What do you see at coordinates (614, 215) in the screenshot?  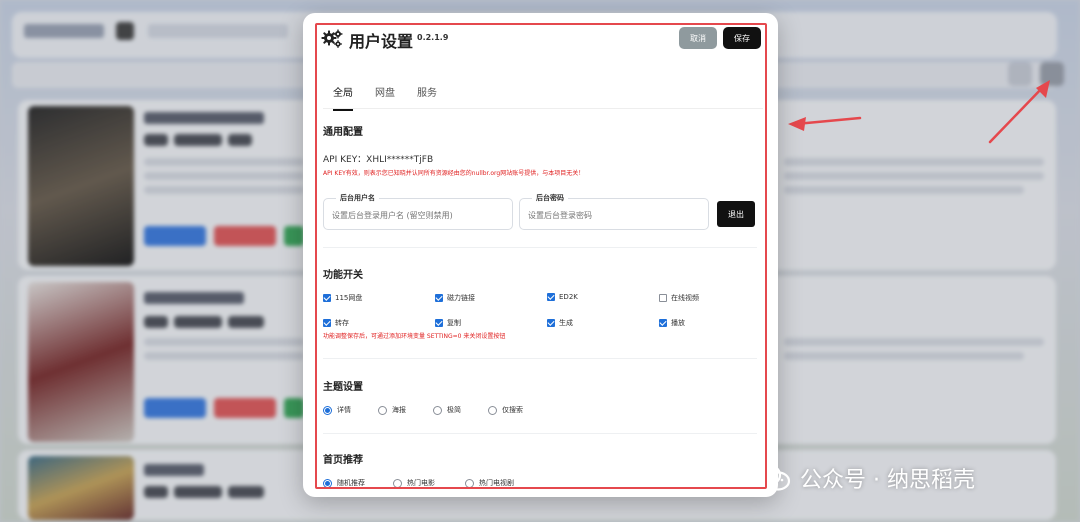 I see `password-input` at bounding box center [614, 215].